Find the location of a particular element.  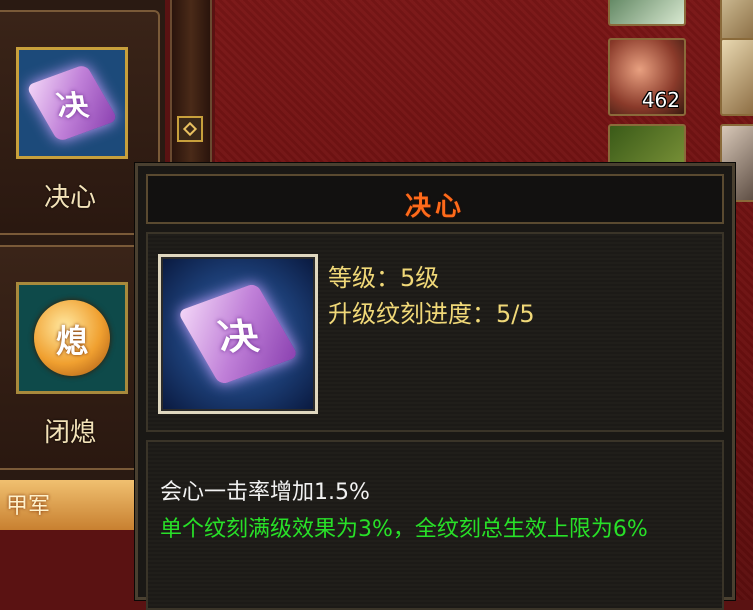

tooltip-progress: 升级纹刻进度：5/5 is located at coordinates (431, 314).